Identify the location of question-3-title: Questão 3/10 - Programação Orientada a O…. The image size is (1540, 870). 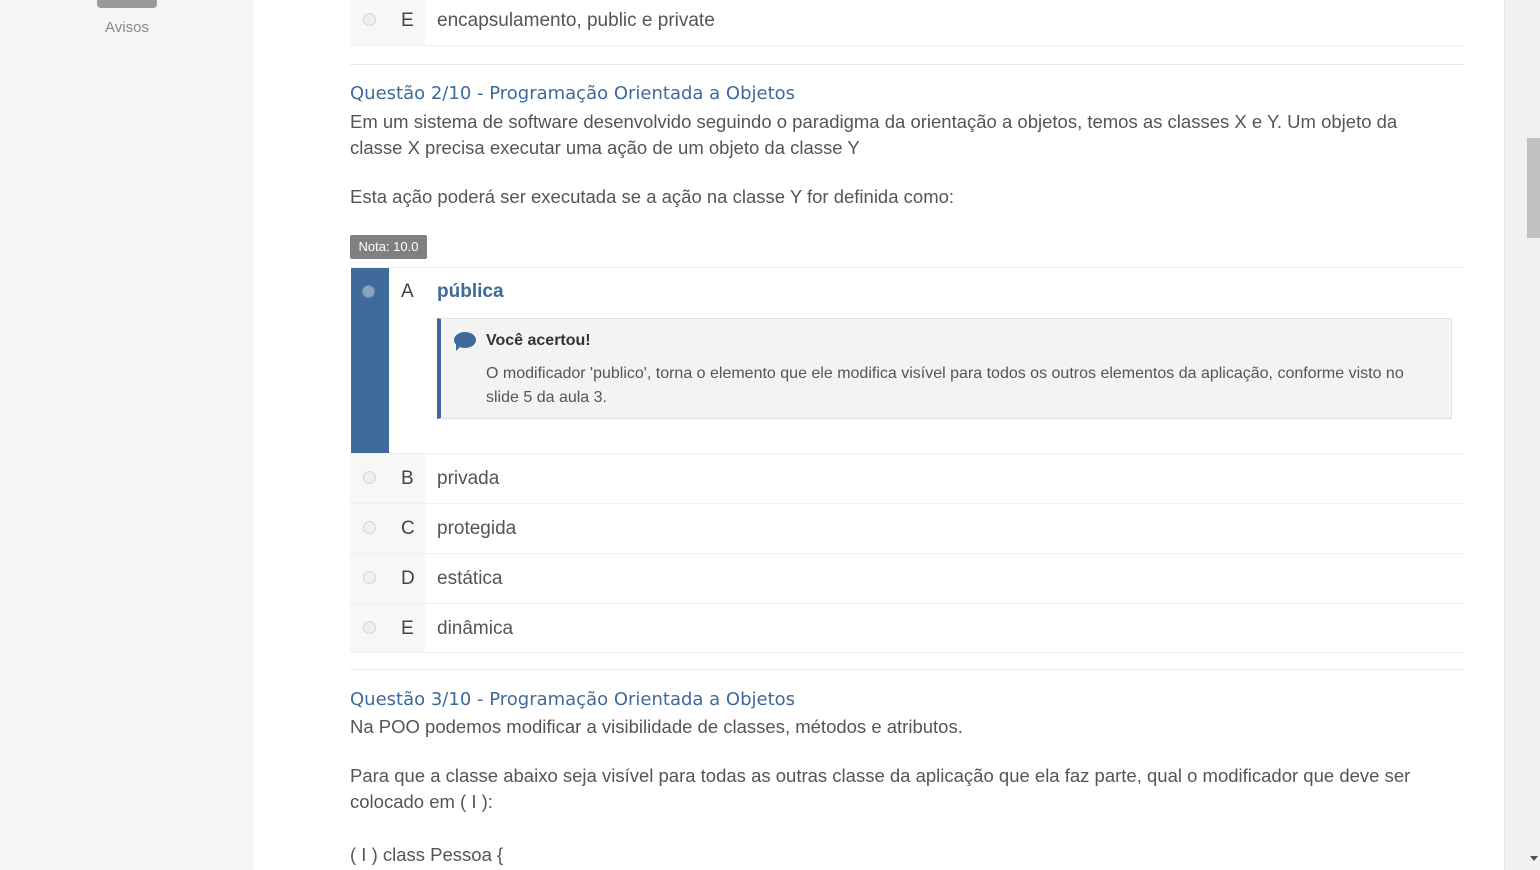
(573, 699).